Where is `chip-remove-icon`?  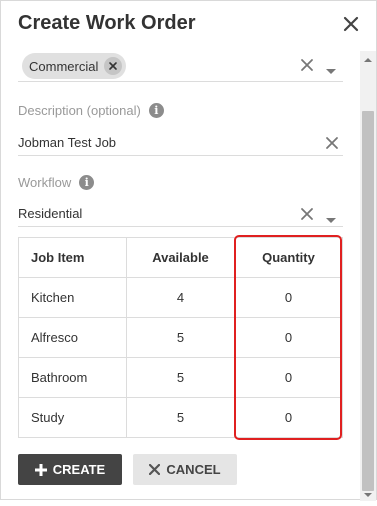
chip-remove-icon is located at coordinates (113, 66).